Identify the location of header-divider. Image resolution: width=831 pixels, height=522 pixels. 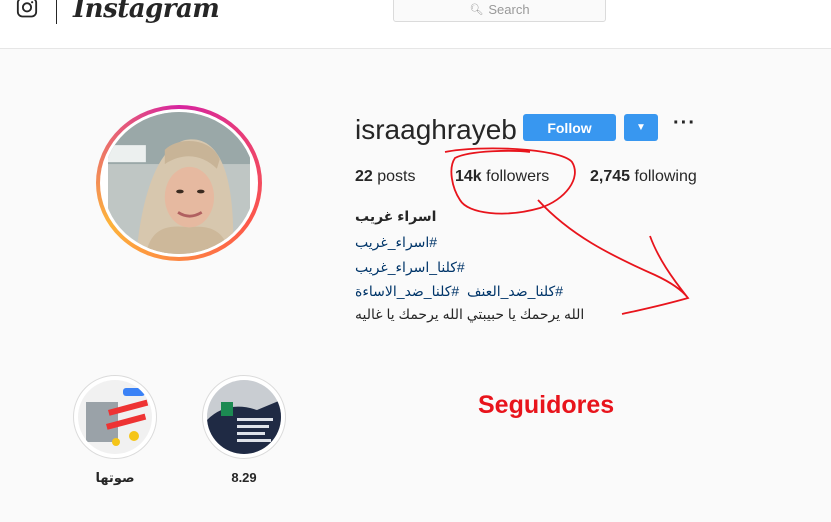
(56, 12).